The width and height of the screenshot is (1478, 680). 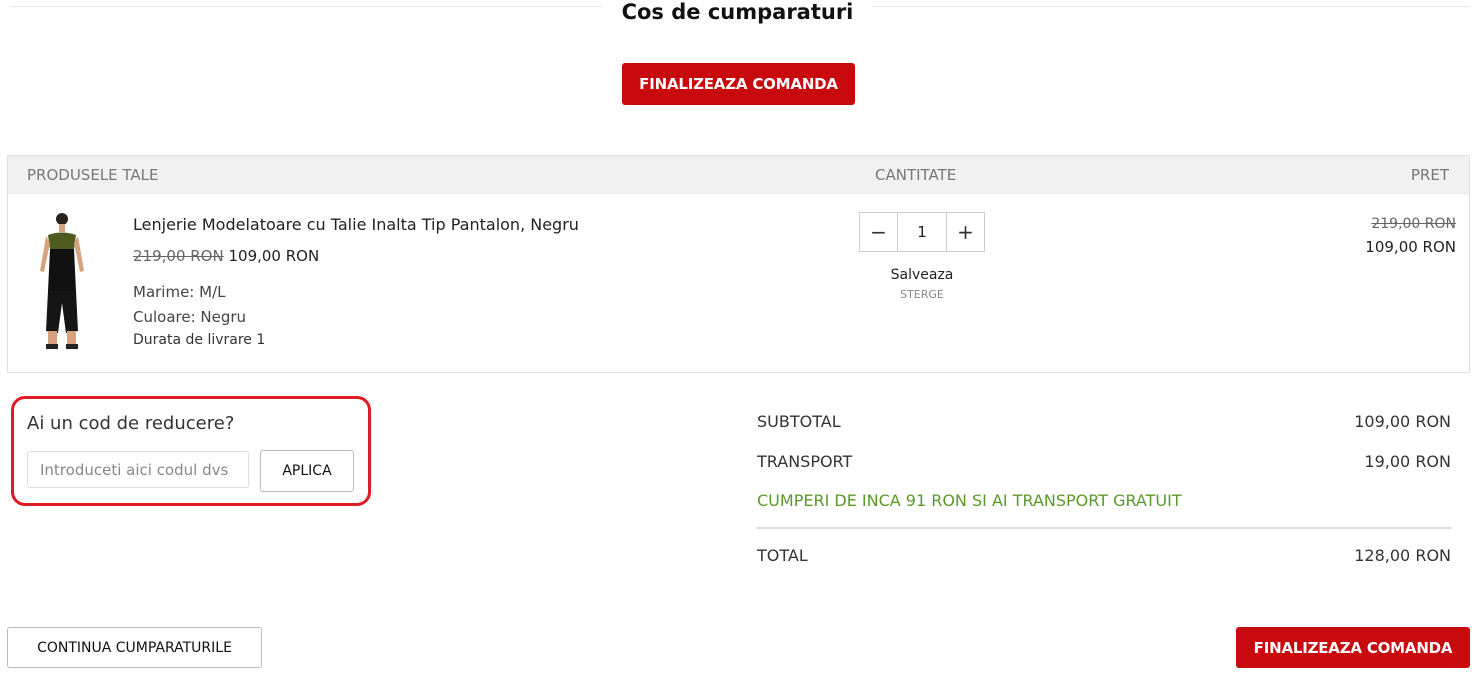 I want to click on discount-section: Ai un cod de reducere? APLICA, so click(x=191, y=451).